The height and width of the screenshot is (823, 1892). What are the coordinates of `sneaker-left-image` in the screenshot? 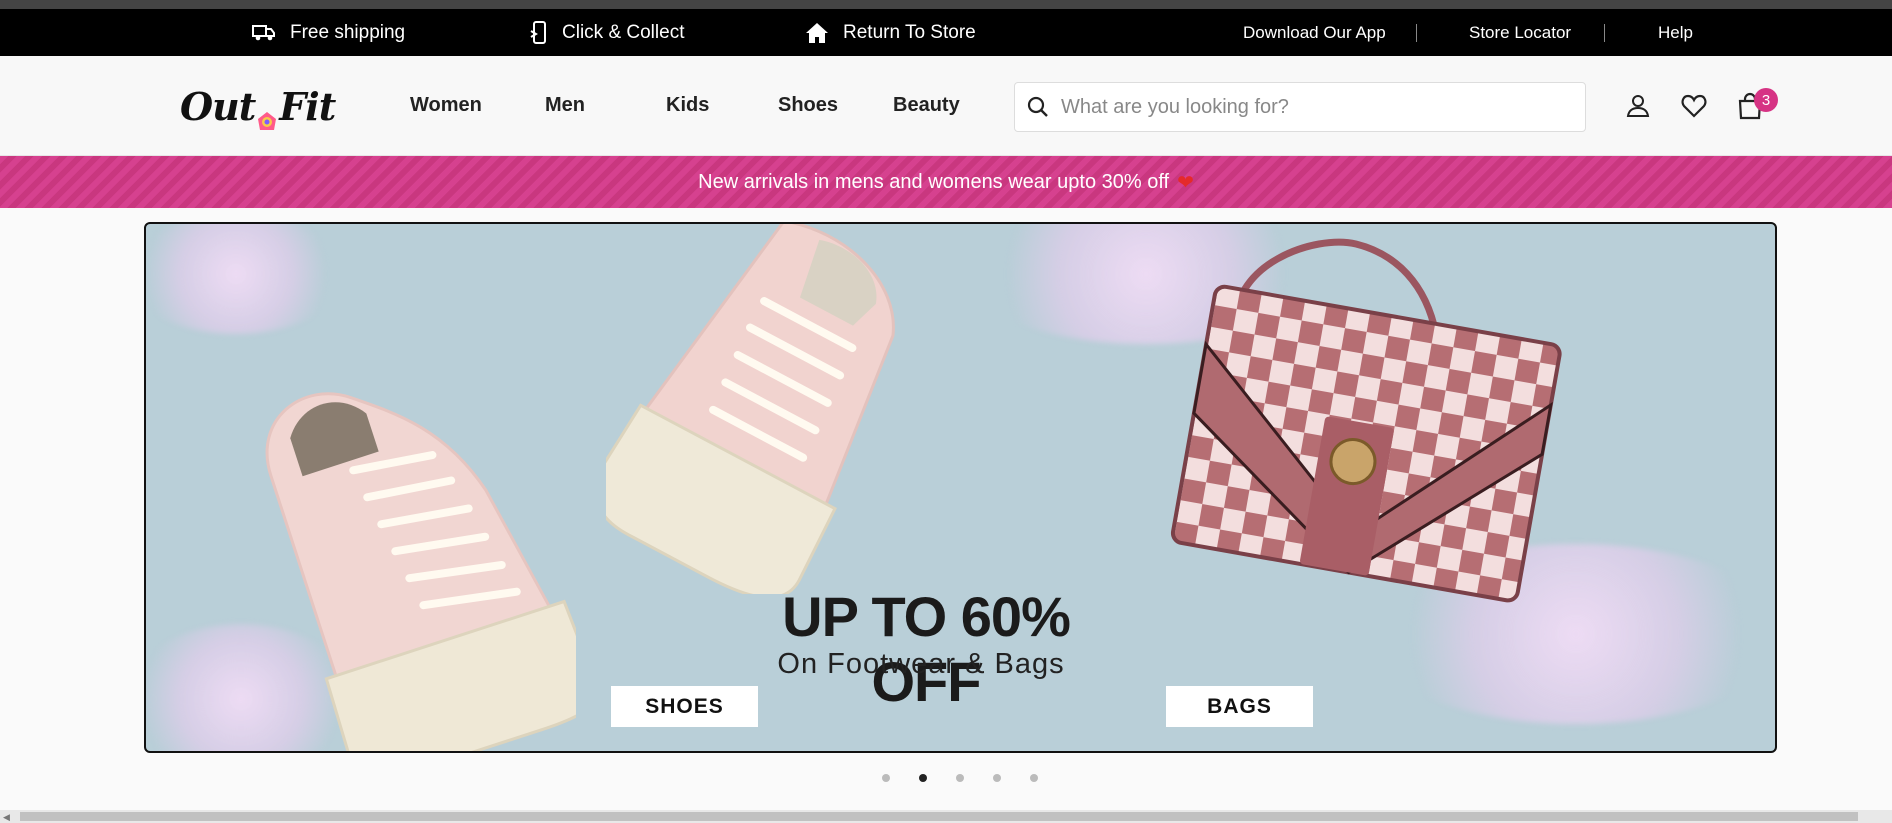 It's located at (420, 571).